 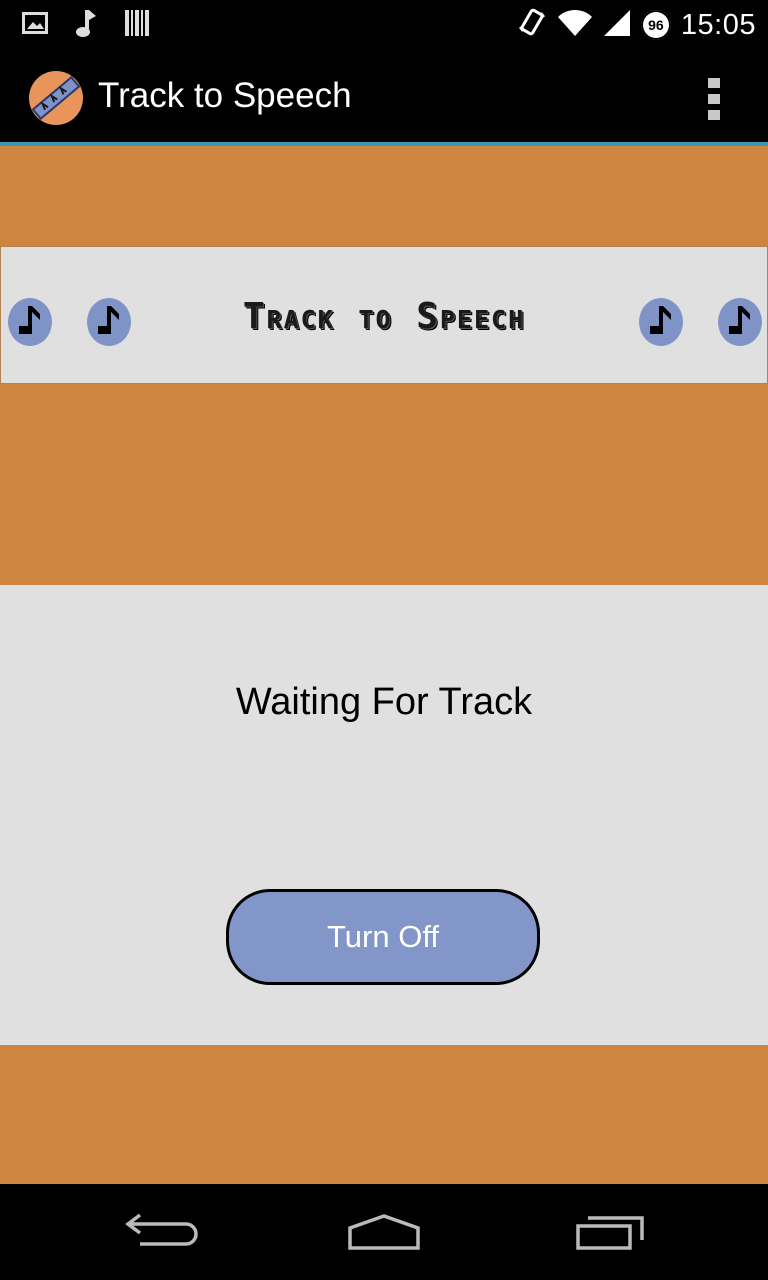 I want to click on notification-icons, so click(x=86, y=25).